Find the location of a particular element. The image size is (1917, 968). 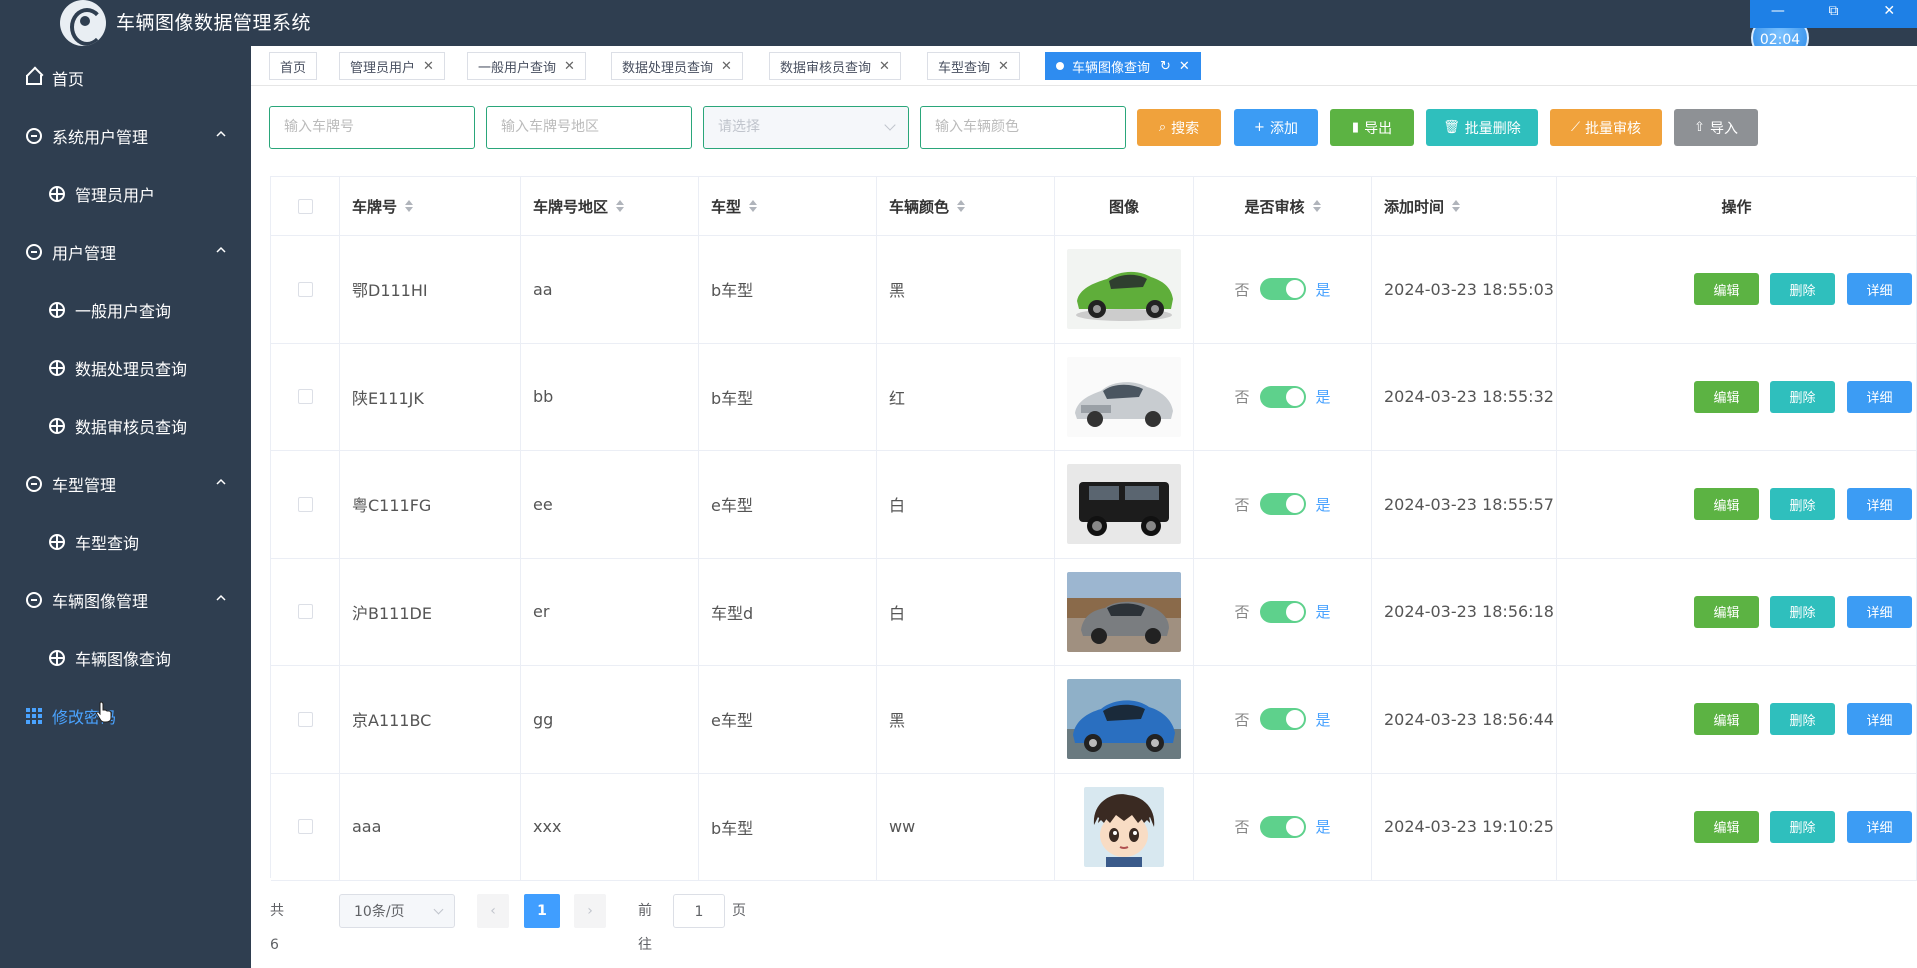

minimize-icon: — is located at coordinates (1778, 14).